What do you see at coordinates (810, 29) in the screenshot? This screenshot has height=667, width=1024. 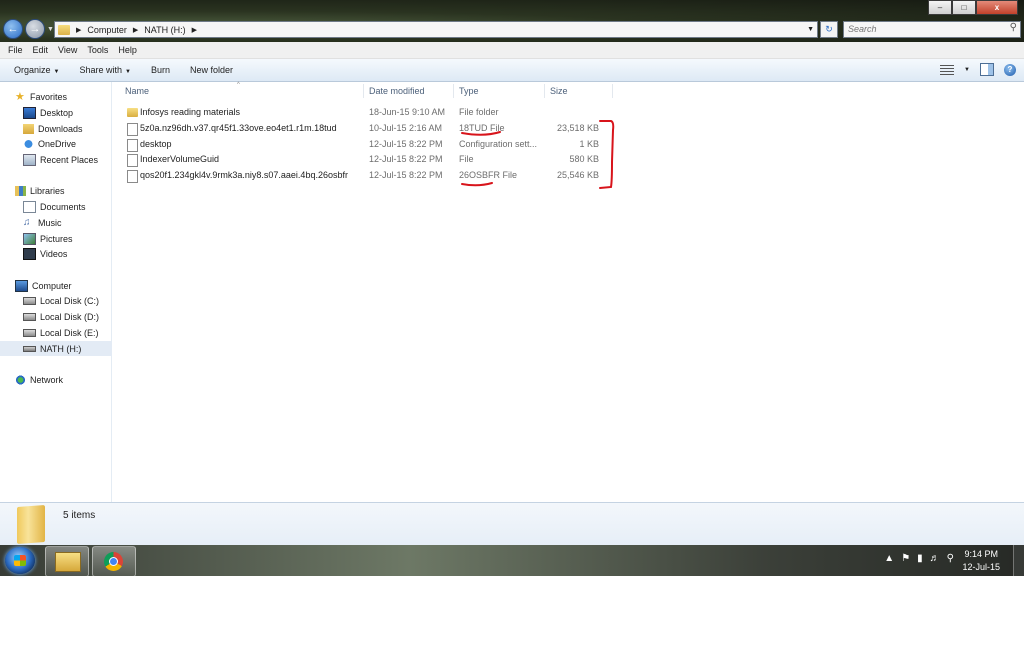 I see `address-history-dropdown-icon: ▼` at bounding box center [810, 29].